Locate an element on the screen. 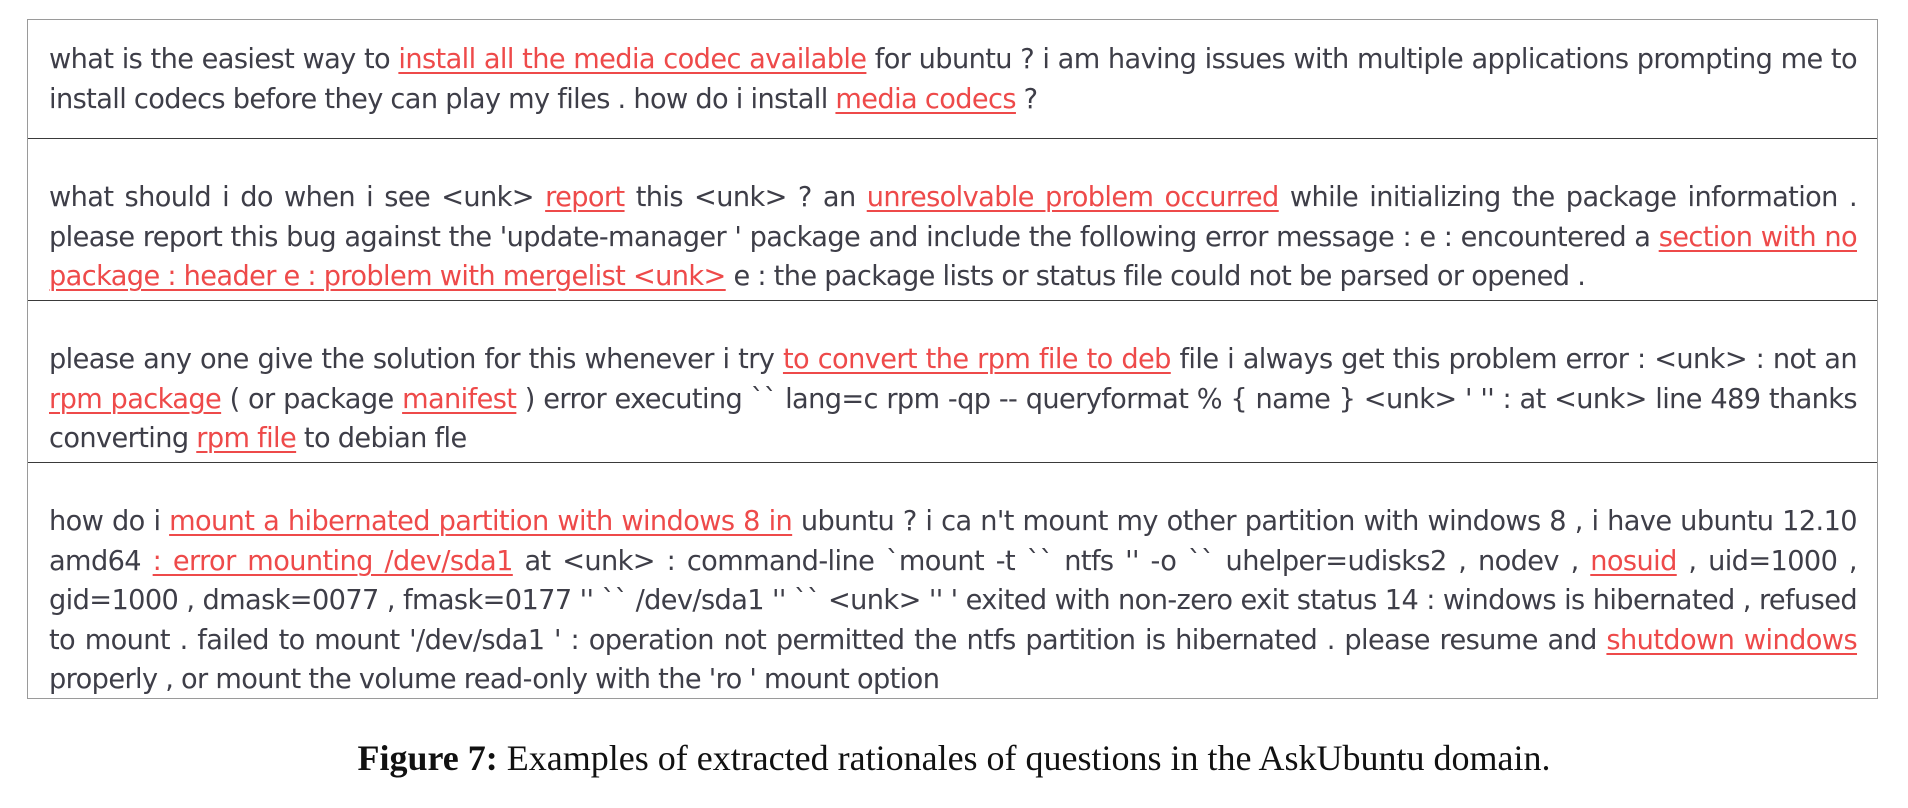 The image size is (1908, 808). rationale-highlight: media codecs is located at coordinates (925, 99).